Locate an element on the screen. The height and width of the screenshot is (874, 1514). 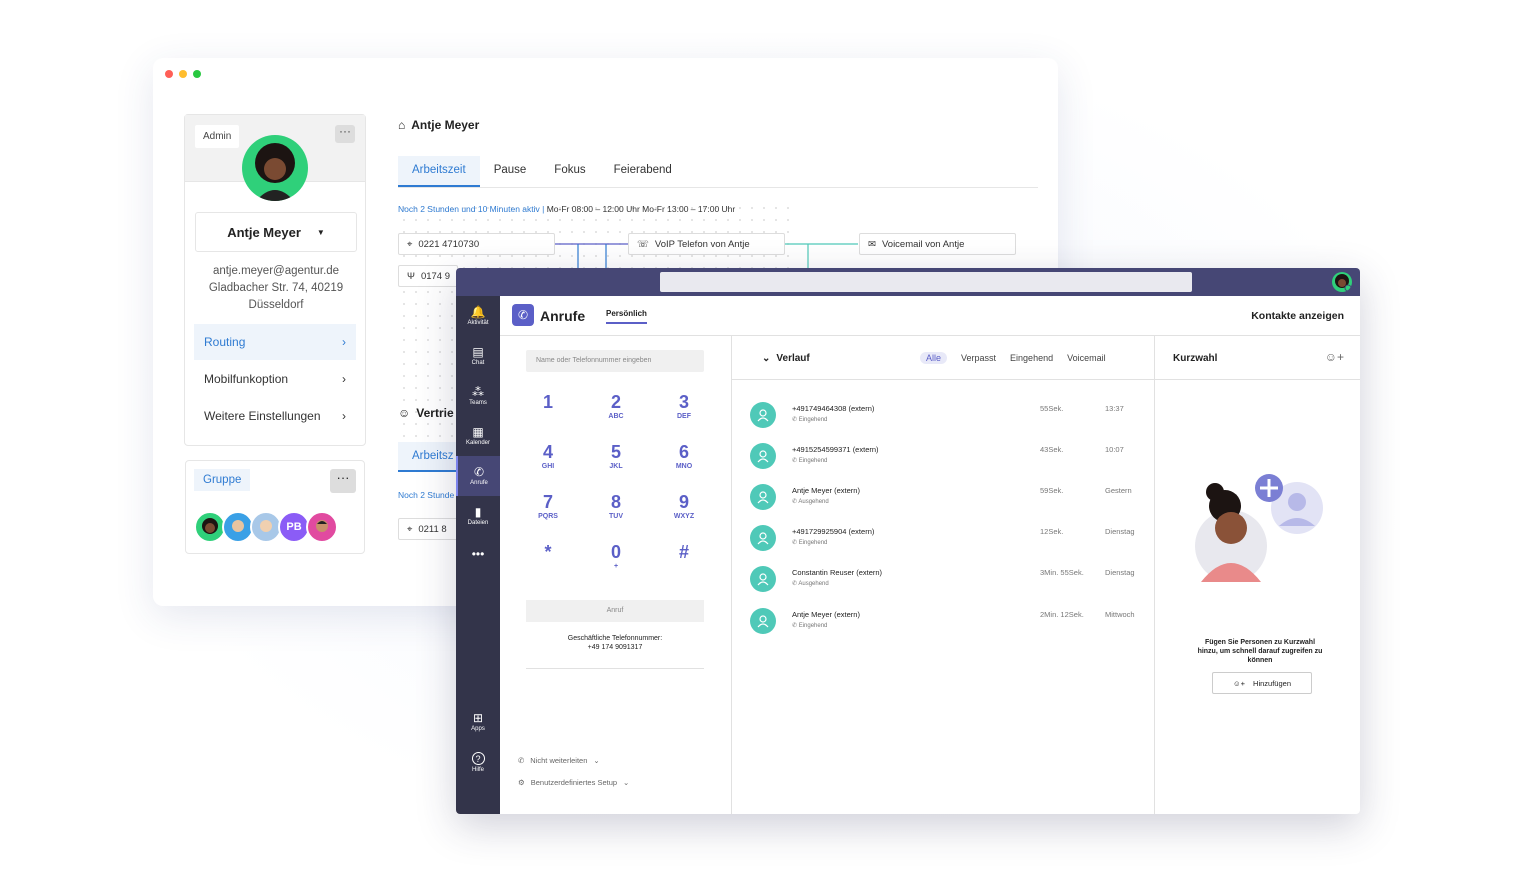
call-time: 10:07 is located at coordinates (1114, 449).